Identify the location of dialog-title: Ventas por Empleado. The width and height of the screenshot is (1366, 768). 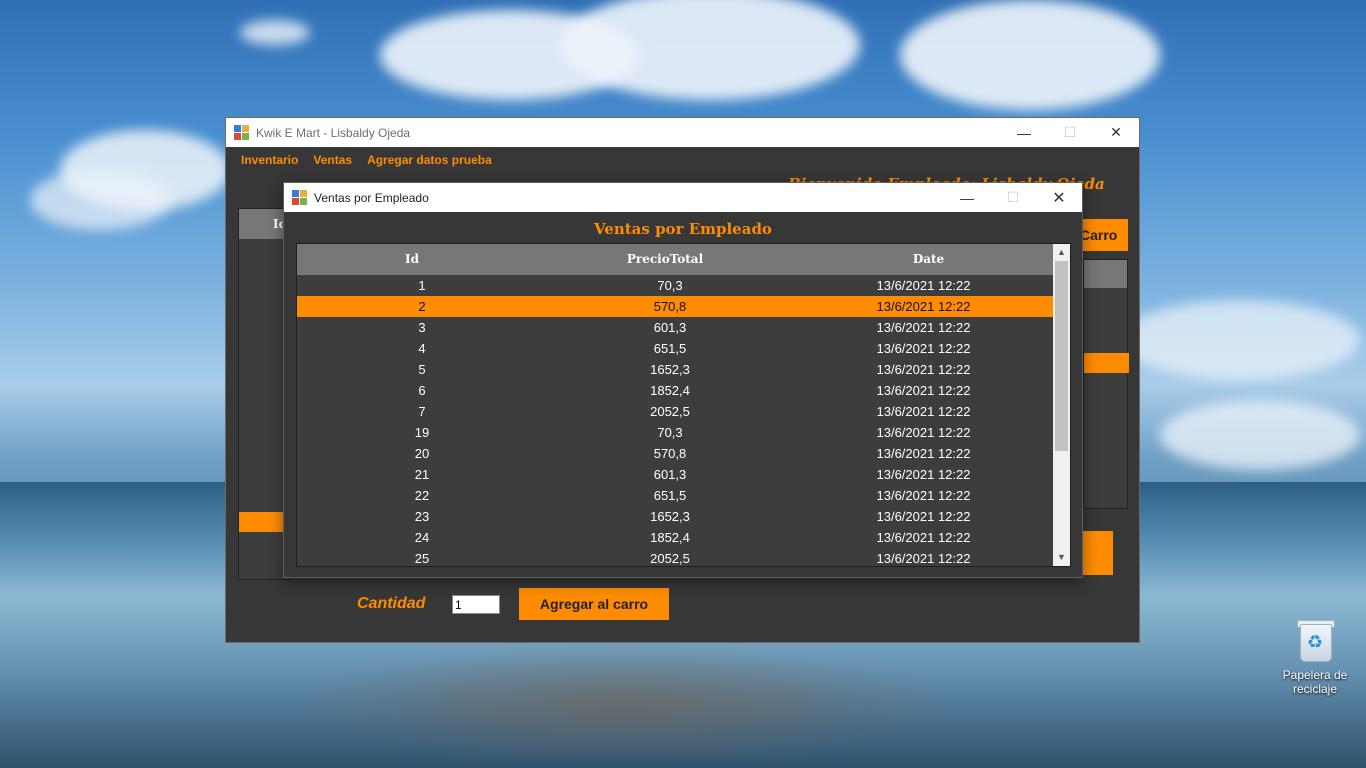
(371, 197).